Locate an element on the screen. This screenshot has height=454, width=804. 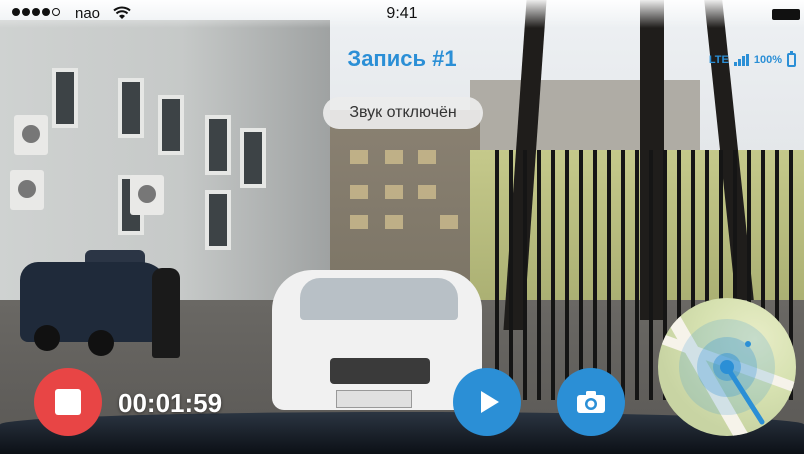
recording-timer: 00:01:59 is located at coordinates (170, 403).